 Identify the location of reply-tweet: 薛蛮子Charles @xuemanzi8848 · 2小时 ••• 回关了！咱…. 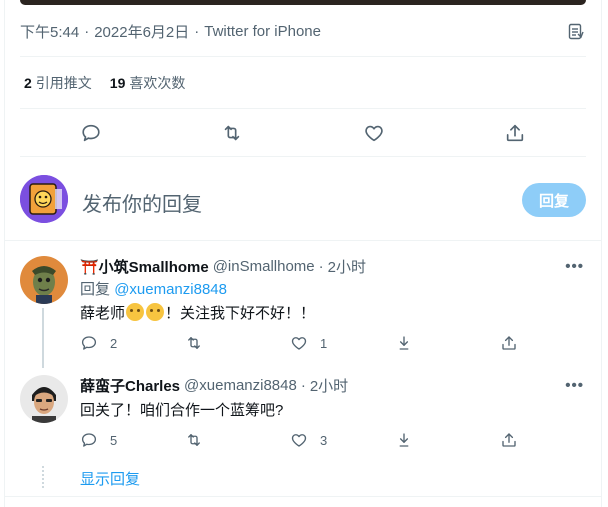
(303, 415).